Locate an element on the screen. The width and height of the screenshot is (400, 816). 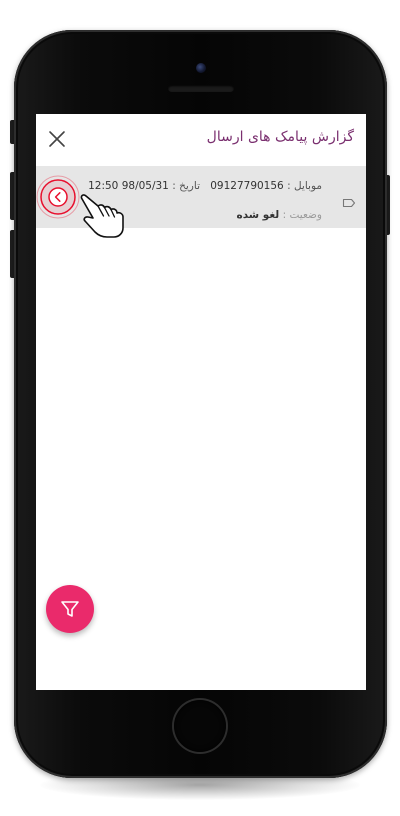
hand-pointer-icon is located at coordinates (102, 216).